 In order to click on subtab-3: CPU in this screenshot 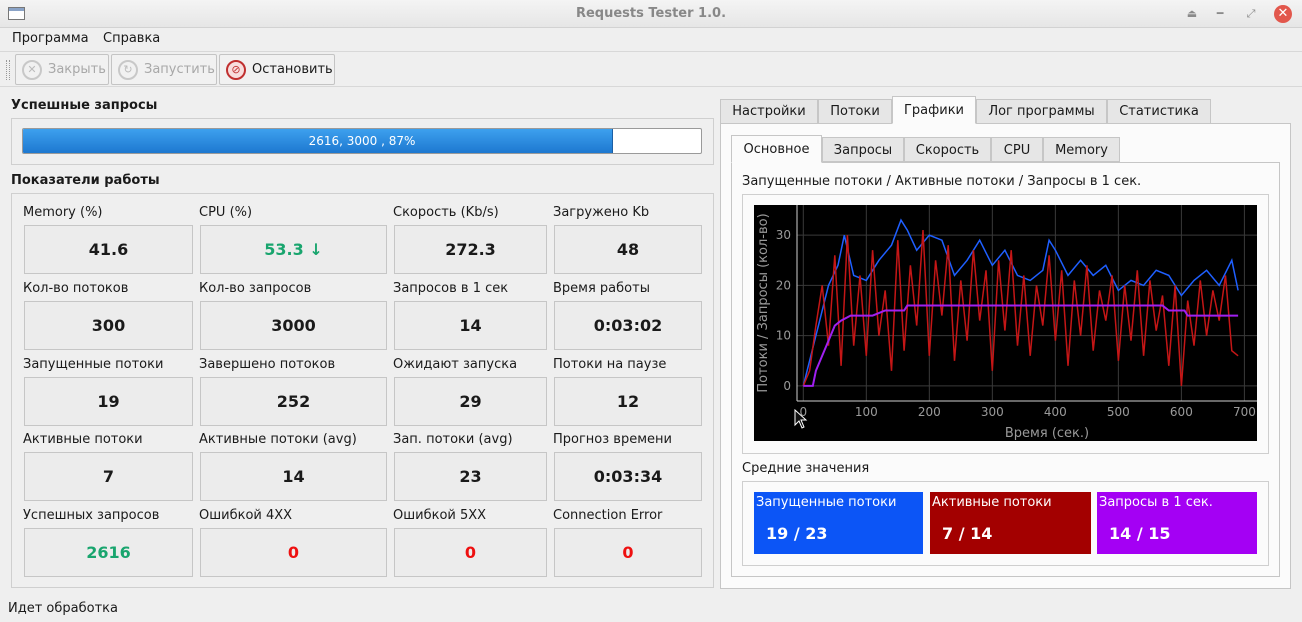, I will do `click(1017, 149)`.